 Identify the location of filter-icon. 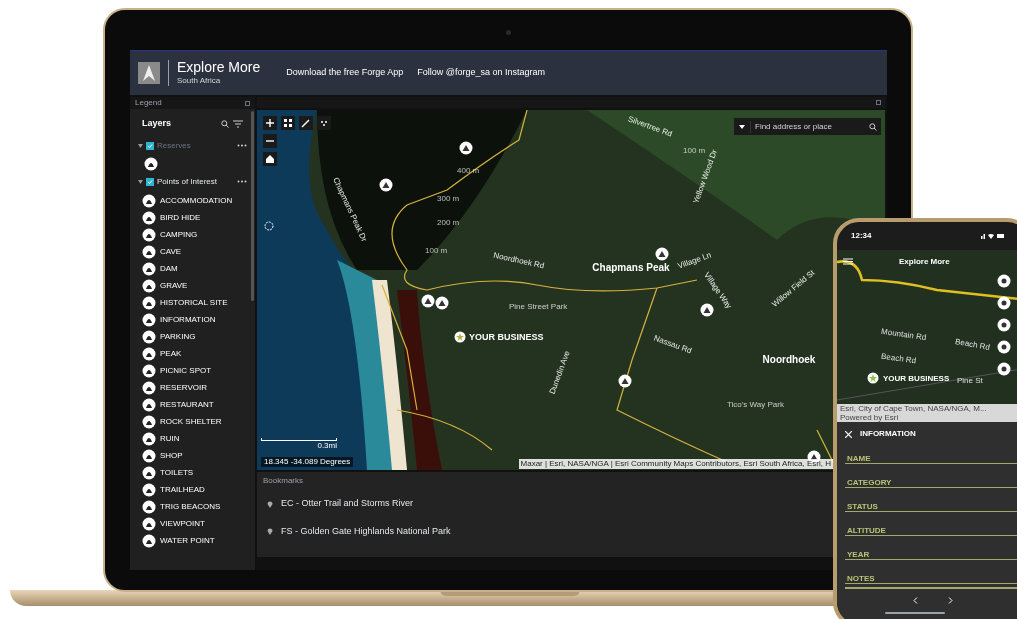
(238, 123).